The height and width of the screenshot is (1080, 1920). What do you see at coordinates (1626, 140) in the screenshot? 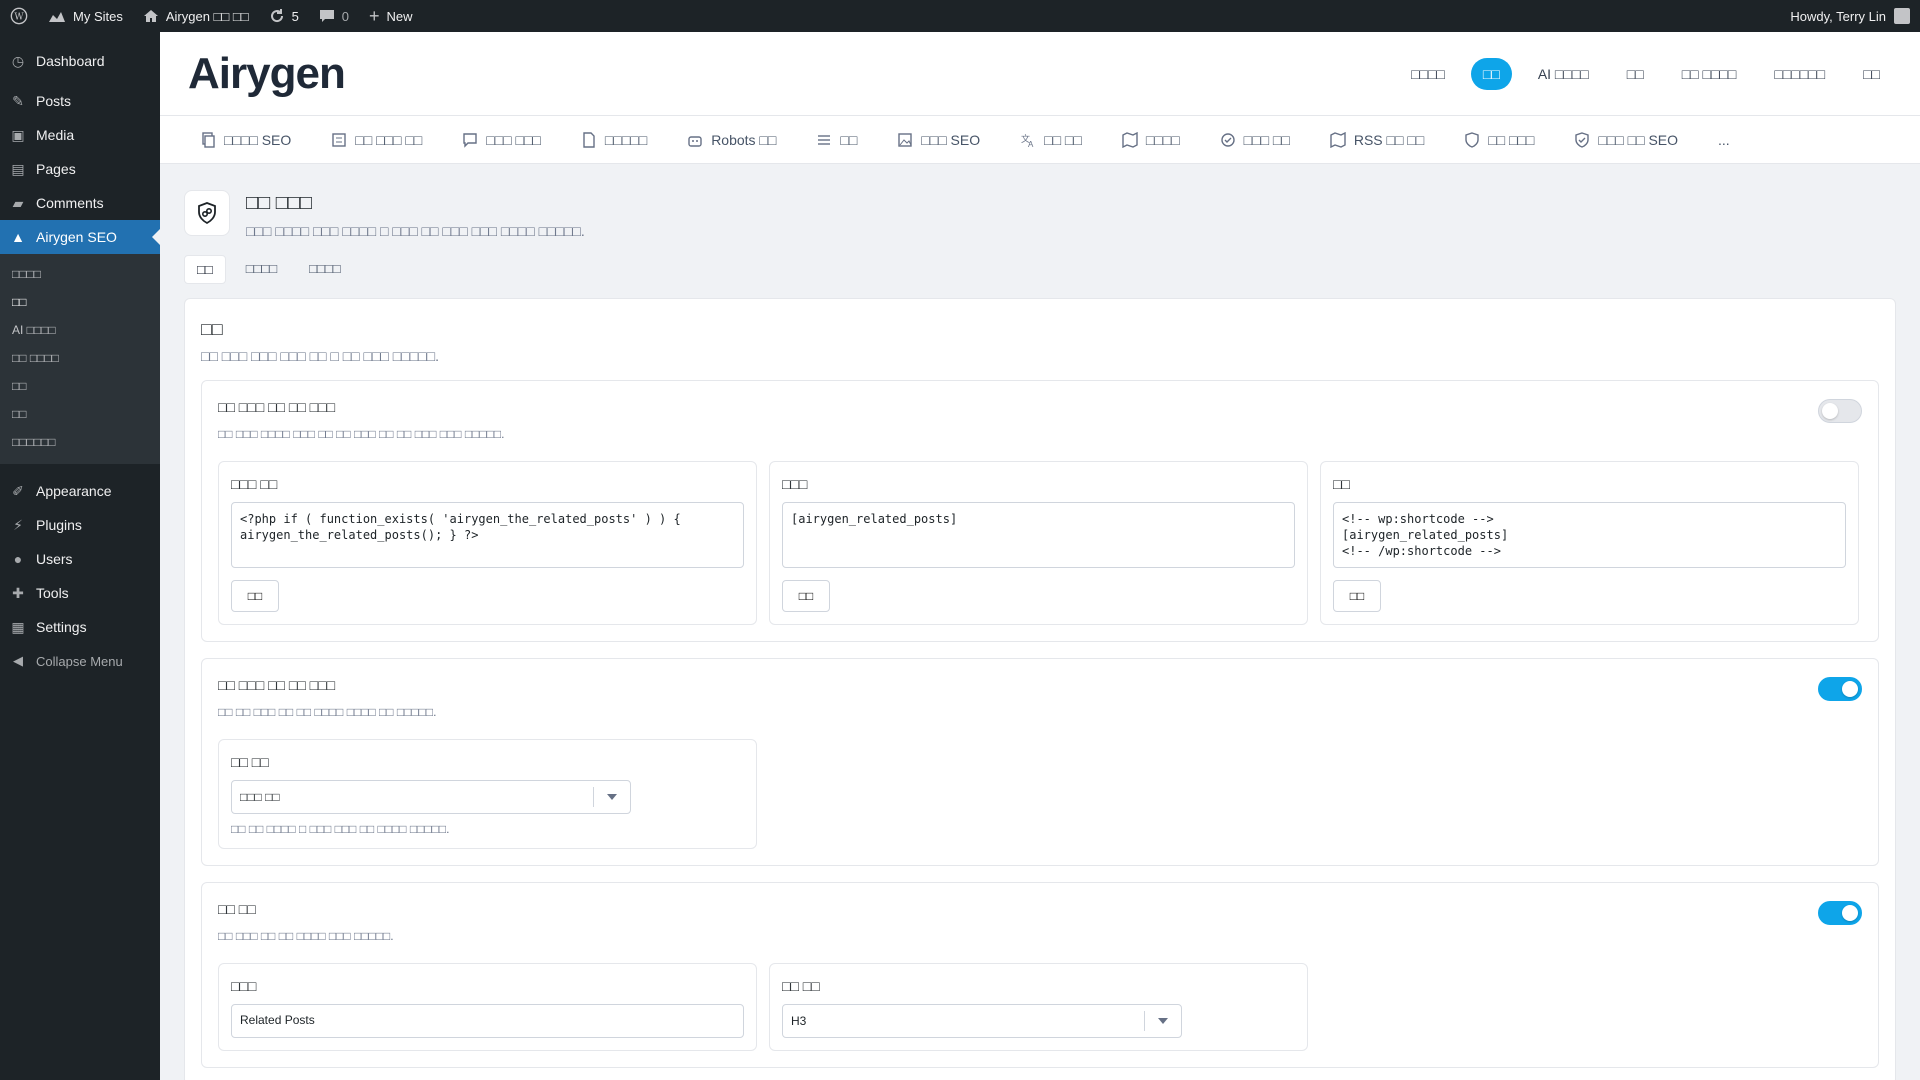
I see `subnav-item: □□□ □□ SEO` at bounding box center [1626, 140].